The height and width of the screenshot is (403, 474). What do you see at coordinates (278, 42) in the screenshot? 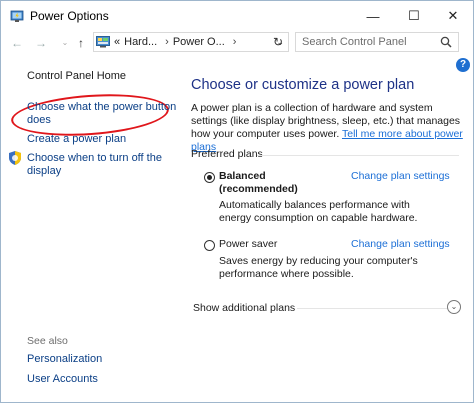
I see `refresh-button: ↻` at bounding box center [278, 42].